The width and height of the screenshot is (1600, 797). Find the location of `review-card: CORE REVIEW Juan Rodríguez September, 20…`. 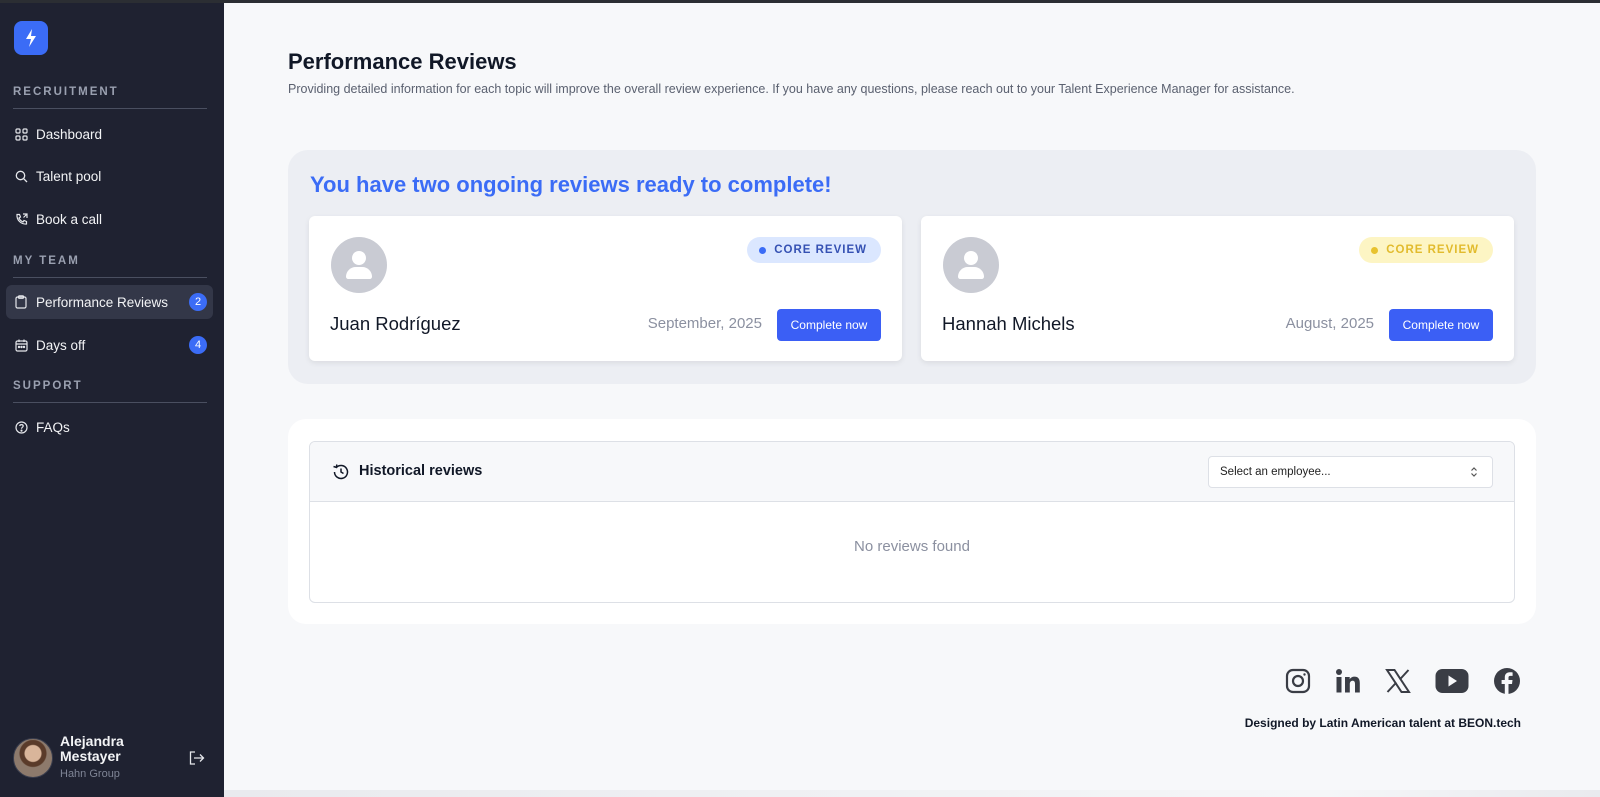

review-card: CORE REVIEW Juan Rodríguez September, 20… is located at coordinates (605, 288).